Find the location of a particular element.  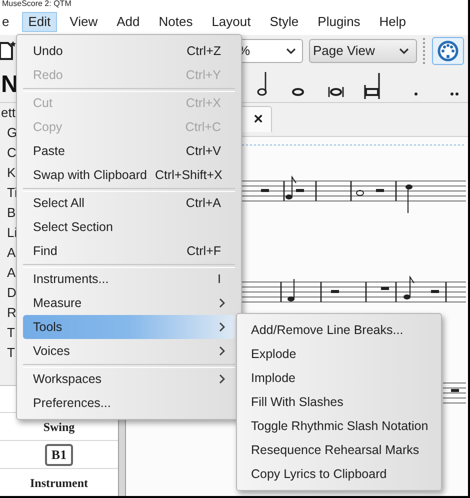

menu-item-label: Copy is located at coordinates (47, 127).